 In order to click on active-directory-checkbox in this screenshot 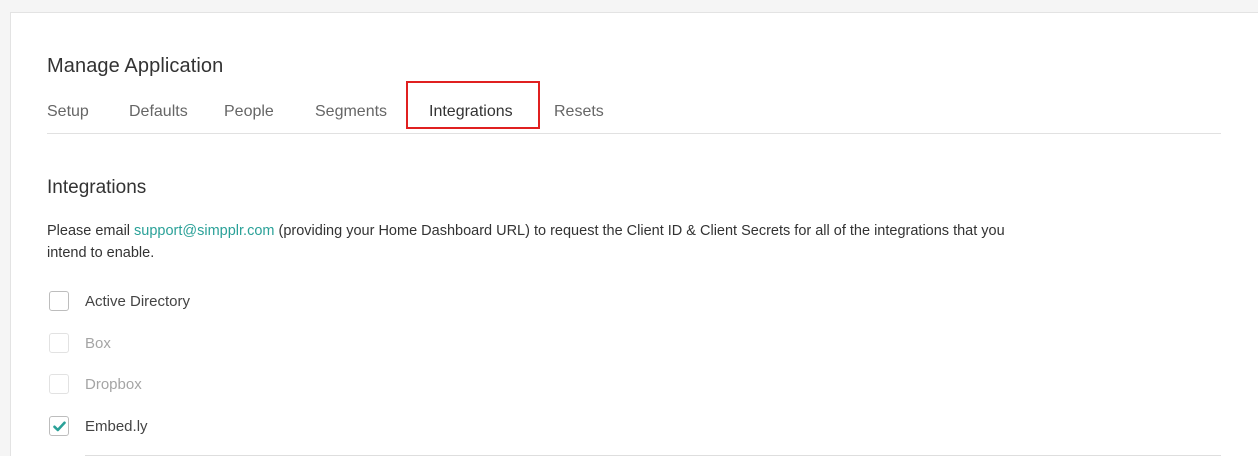, I will do `click(59, 301)`.